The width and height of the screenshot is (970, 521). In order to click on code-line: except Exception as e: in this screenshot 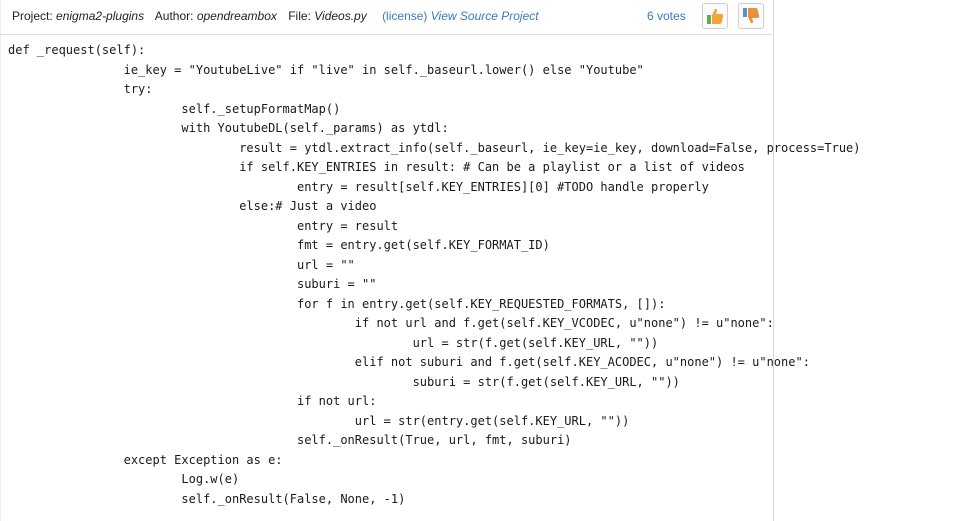, I will do `click(145, 459)`.